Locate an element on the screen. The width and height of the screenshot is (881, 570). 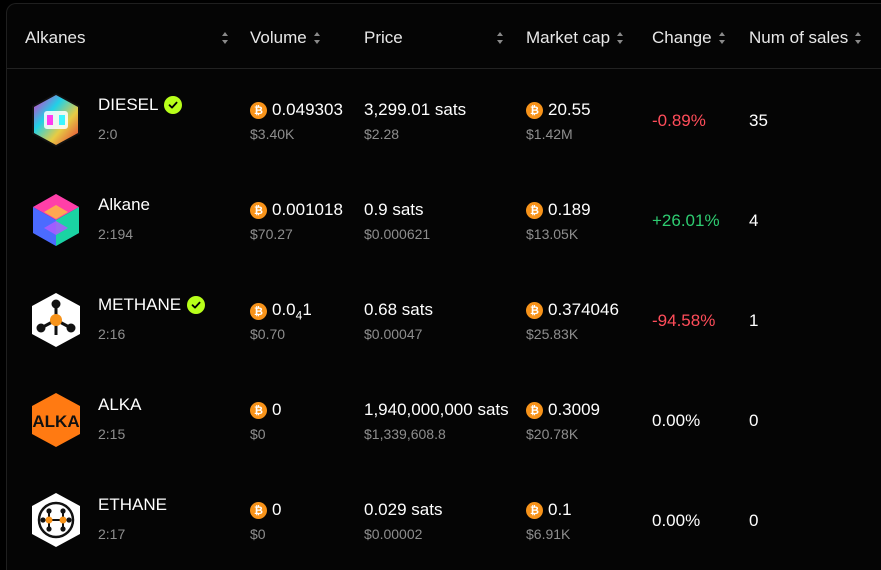
sort-alkanes-icon is located at coordinates (225, 38).